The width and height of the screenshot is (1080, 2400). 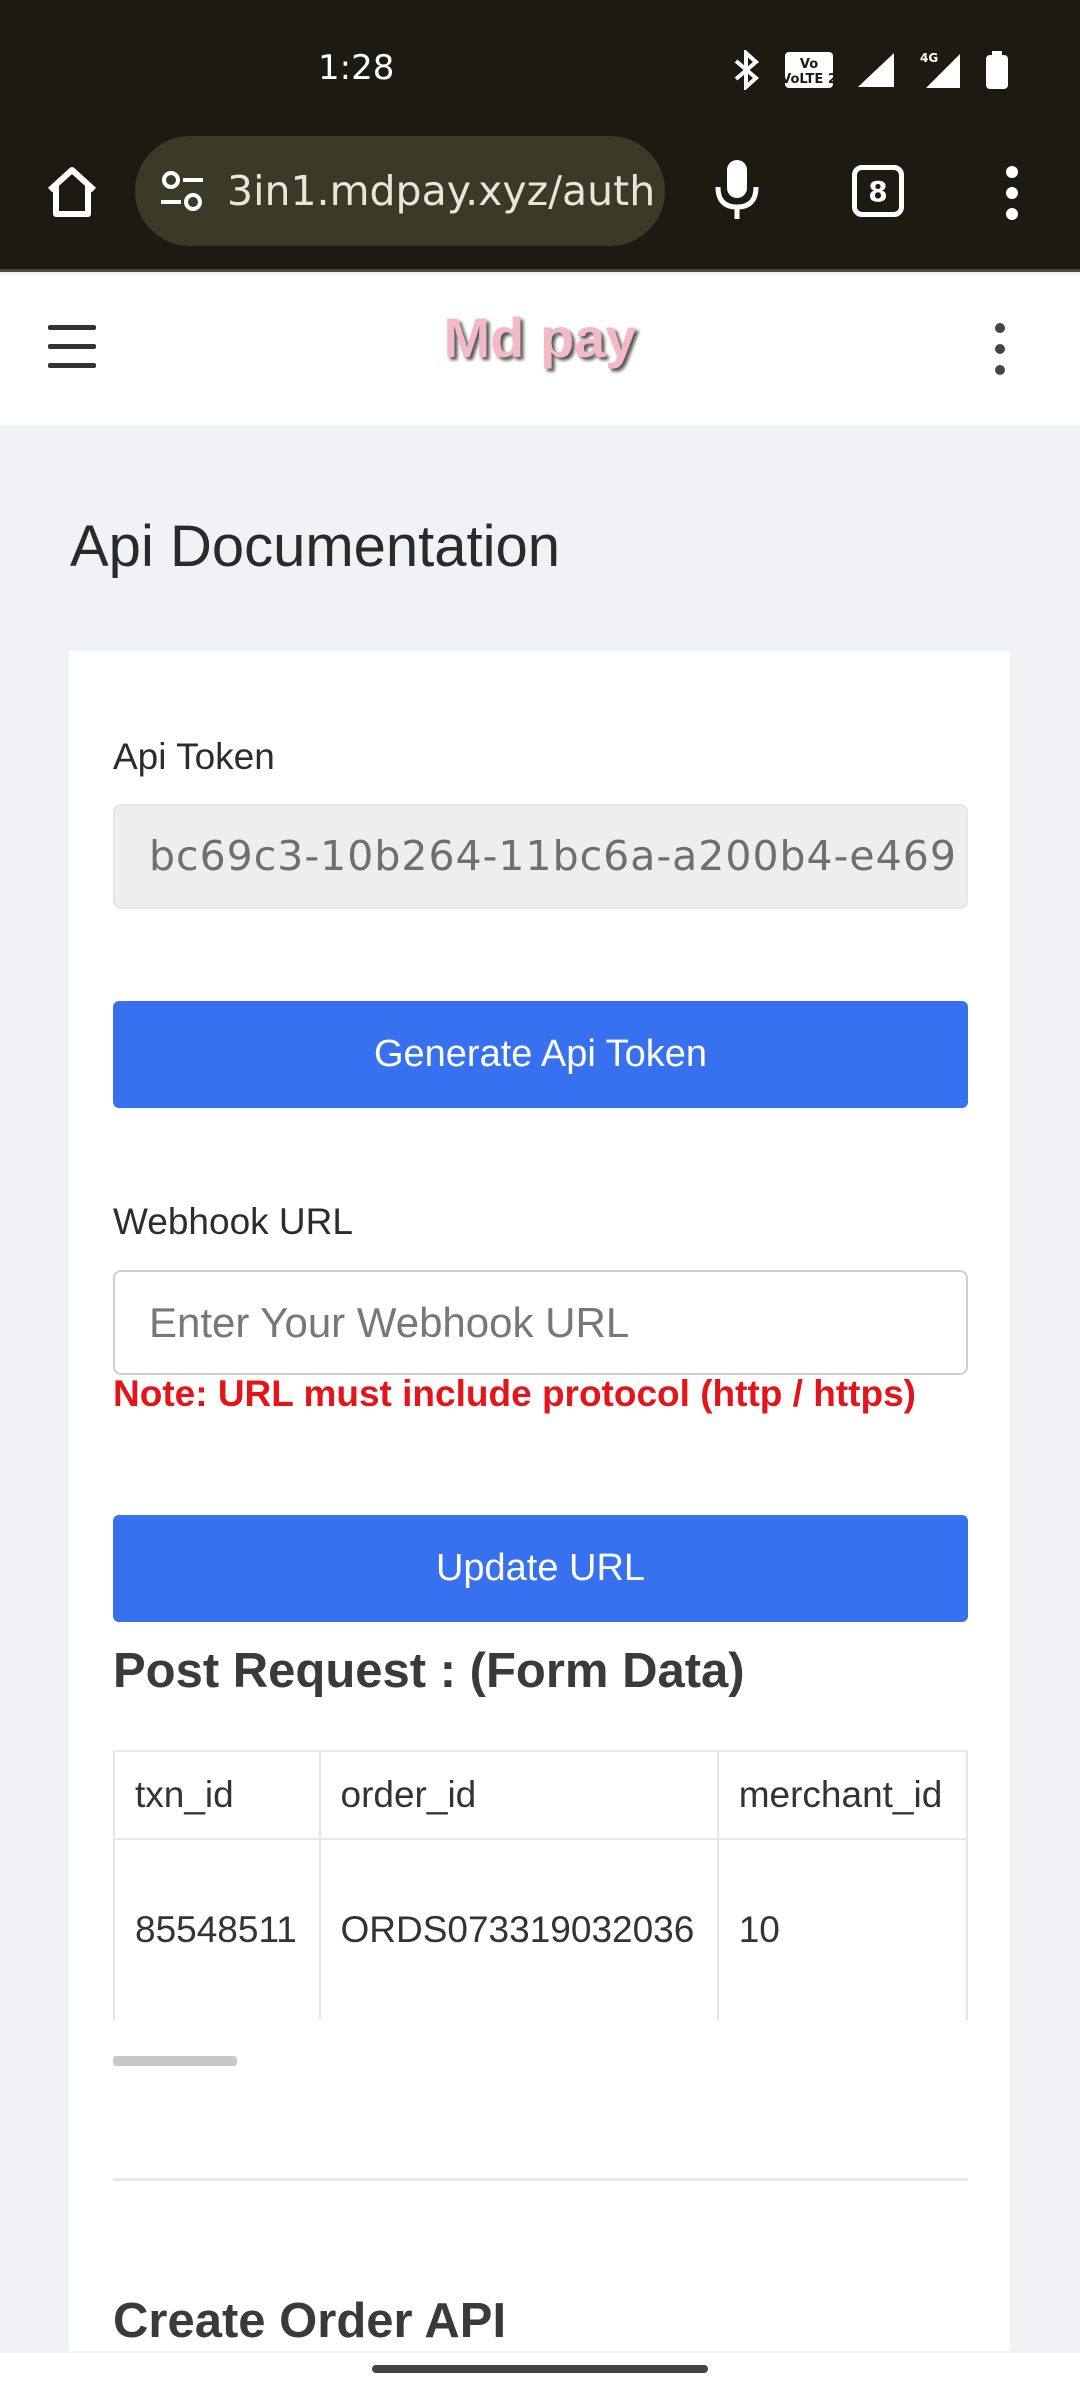 What do you see at coordinates (540, 856) in the screenshot?
I see `api-token-field: bc69c3-10b264-11bc6a-a200b4-e469` at bounding box center [540, 856].